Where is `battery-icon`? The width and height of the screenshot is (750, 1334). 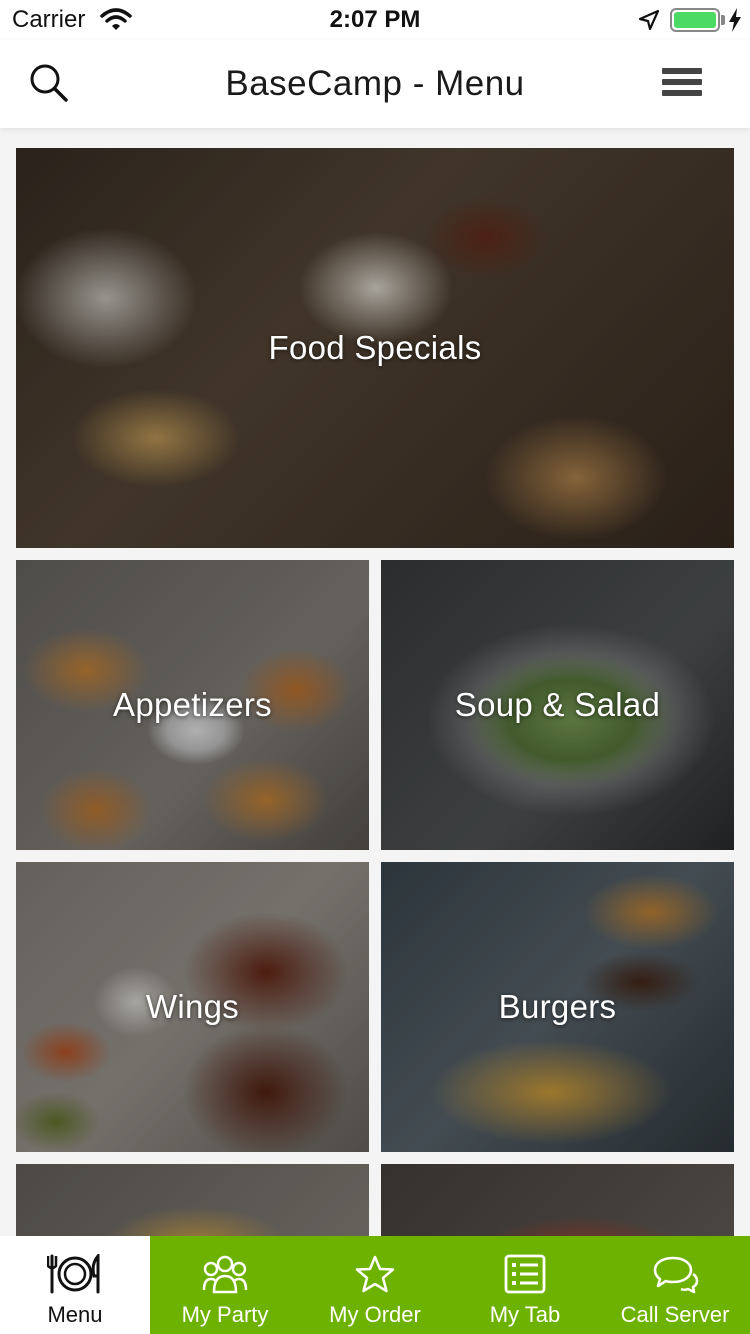 battery-icon is located at coordinates (695, 20).